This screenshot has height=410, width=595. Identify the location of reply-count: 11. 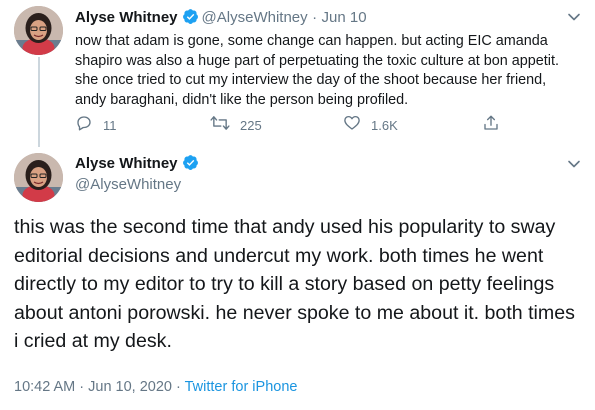
(110, 125).